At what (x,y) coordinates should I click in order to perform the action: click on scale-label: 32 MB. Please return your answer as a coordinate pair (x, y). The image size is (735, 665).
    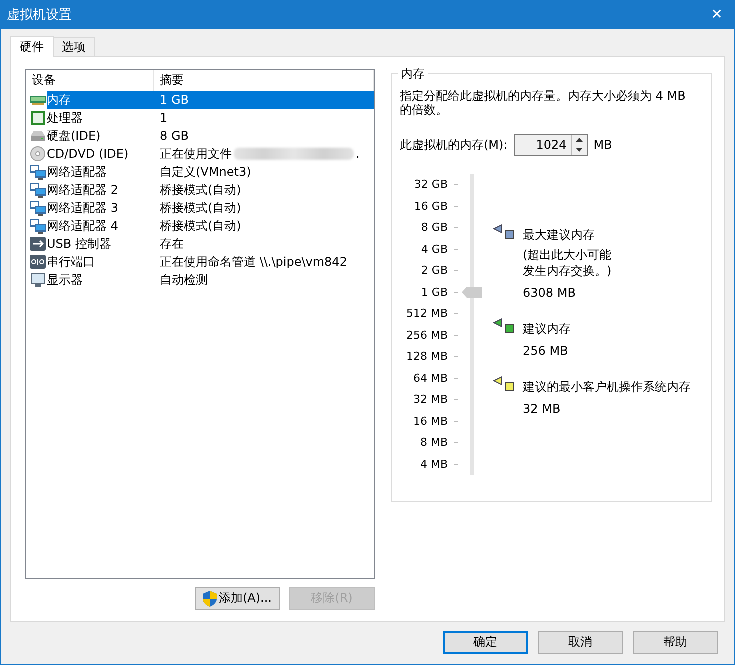
    Looking at the image, I should click on (430, 399).